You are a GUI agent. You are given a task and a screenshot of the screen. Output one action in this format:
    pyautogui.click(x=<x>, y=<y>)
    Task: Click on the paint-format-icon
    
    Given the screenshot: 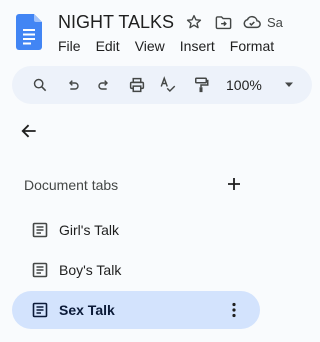 What is the action you would take?
    pyautogui.click(x=201, y=85)
    